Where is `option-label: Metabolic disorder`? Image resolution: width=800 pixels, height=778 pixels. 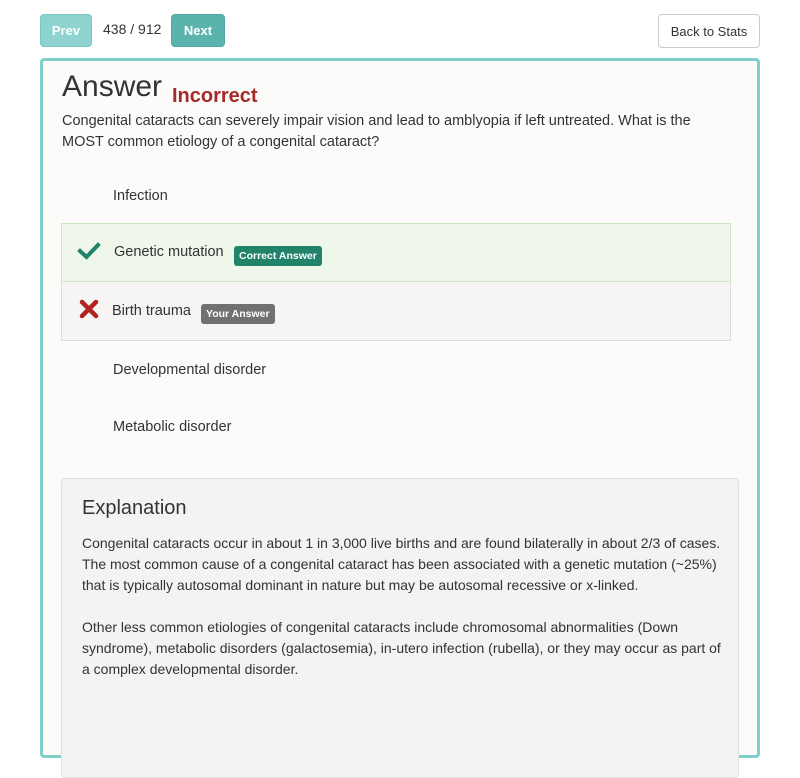
option-label: Metabolic disorder is located at coordinates (172, 427).